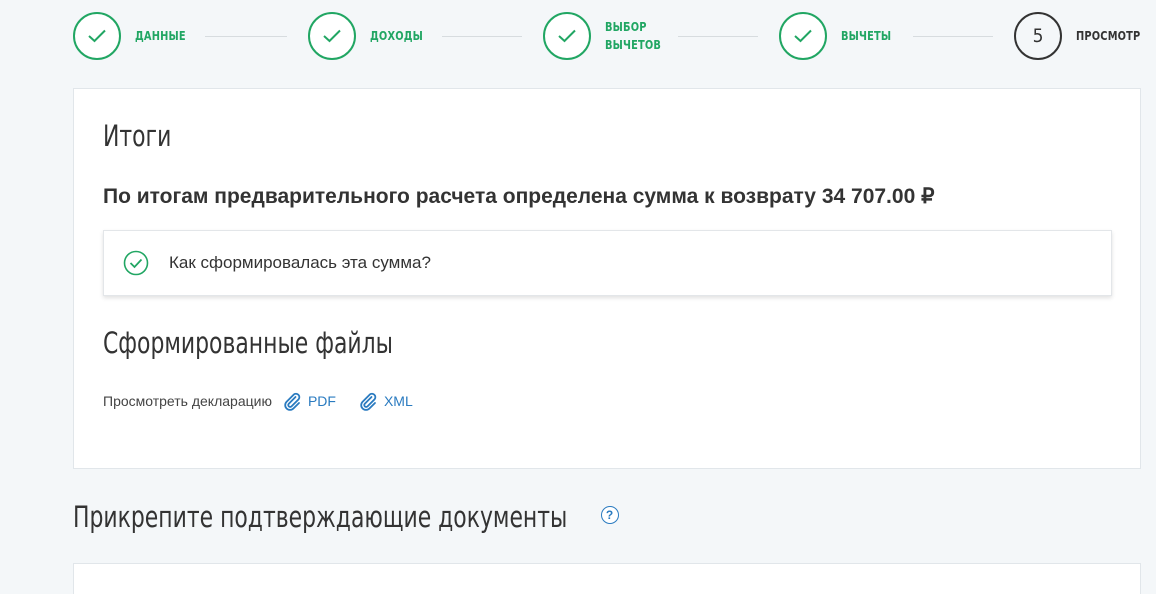  What do you see at coordinates (609, 515) in the screenshot?
I see `help-icon: ?` at bounding box center [609, 515].